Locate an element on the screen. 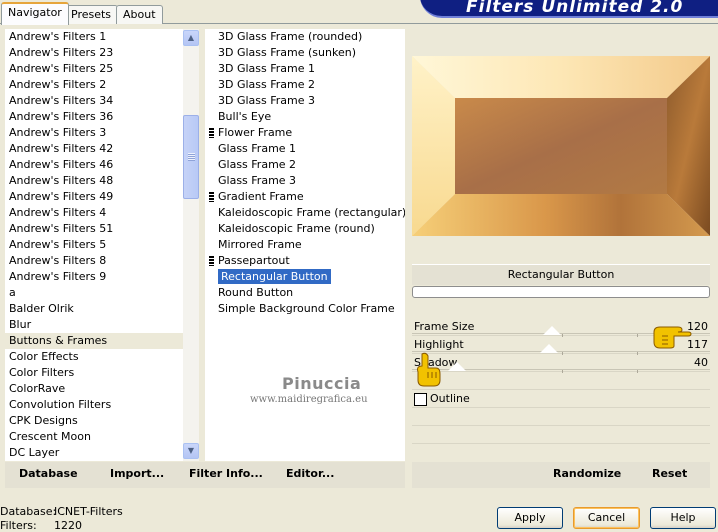 This screenshot has width=718, height=532. cancel-button: Cancel is located at coordinates (606, 518).